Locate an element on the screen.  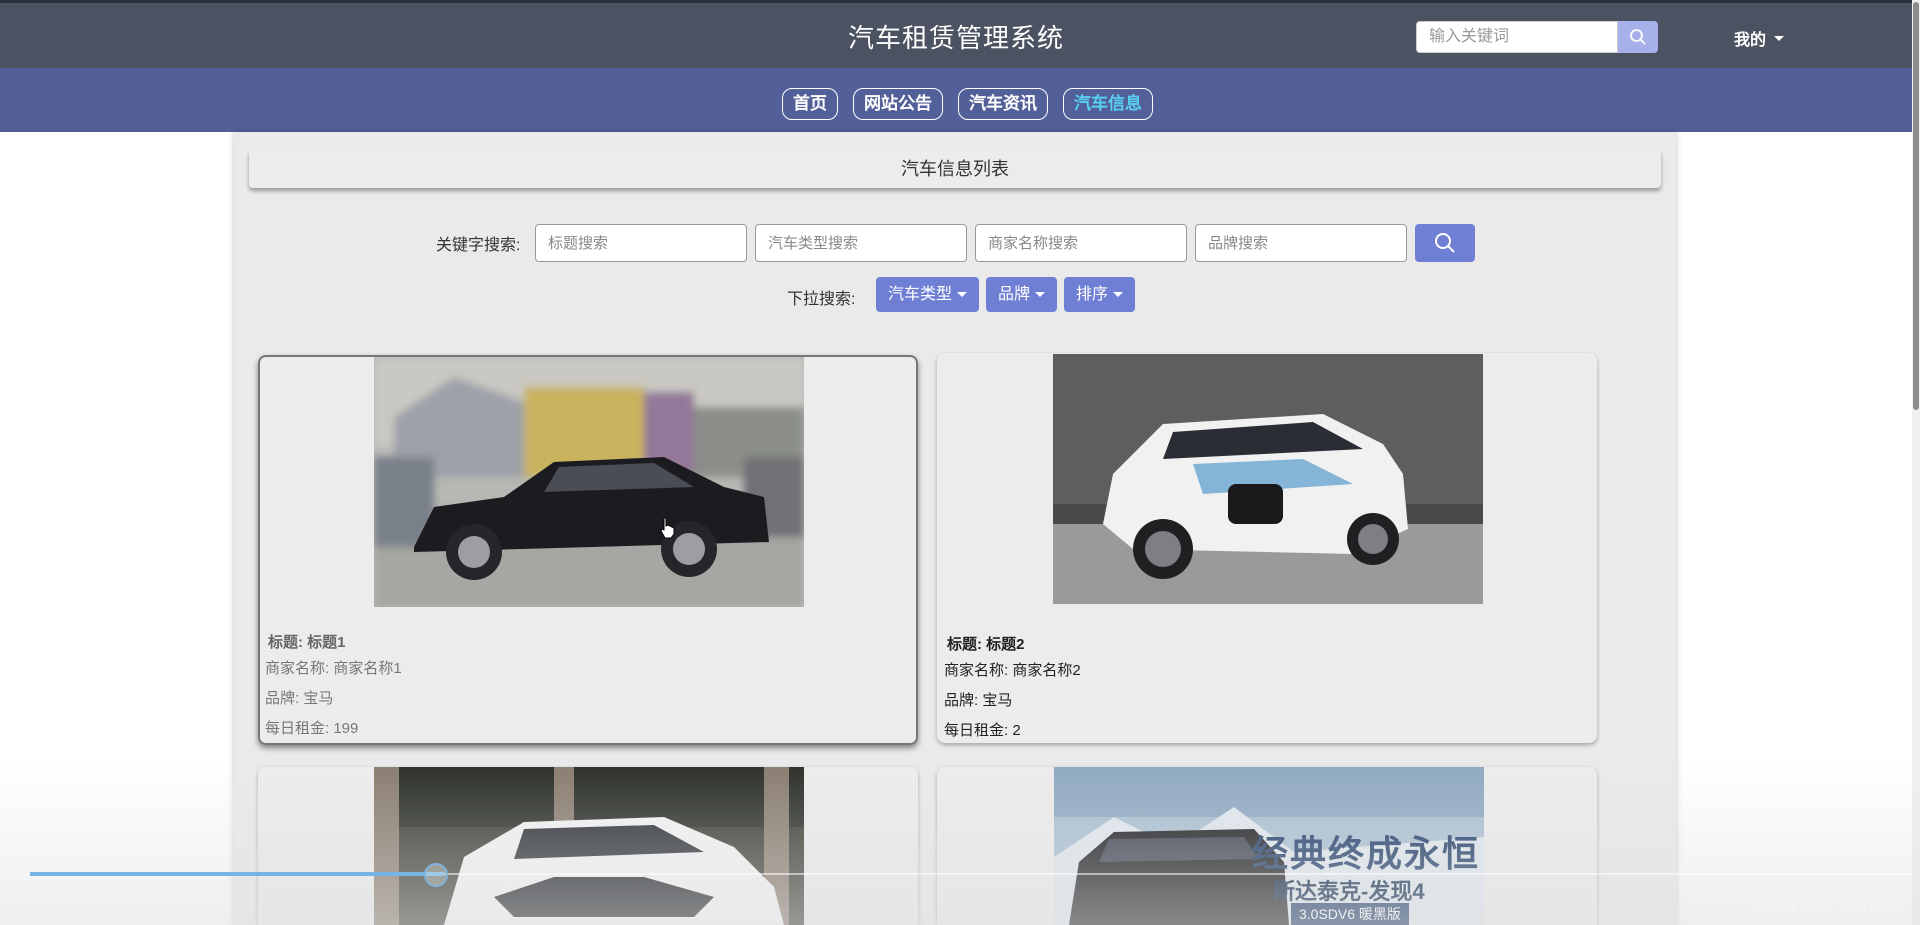
watermark: CSDN @vx_BS81330 is located at coordinates (1826, 907).